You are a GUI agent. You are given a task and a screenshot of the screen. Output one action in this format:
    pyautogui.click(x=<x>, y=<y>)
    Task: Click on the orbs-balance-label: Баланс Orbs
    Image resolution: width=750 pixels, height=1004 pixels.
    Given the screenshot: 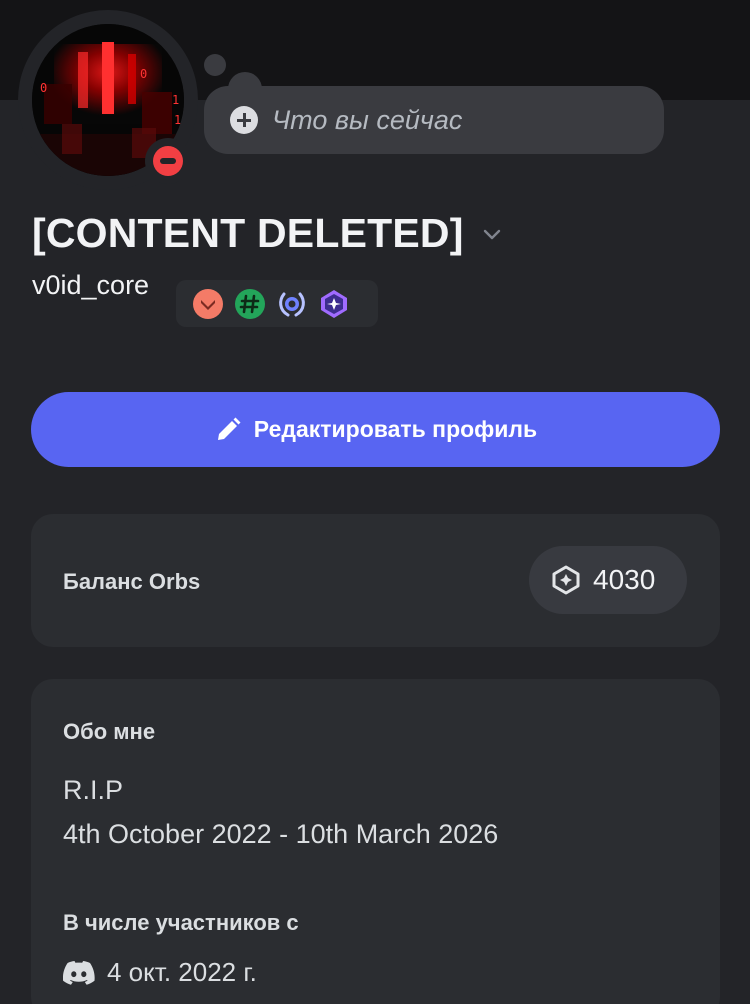 What is the action you would take?
    pyautogui.click(x=132, y=581)
    